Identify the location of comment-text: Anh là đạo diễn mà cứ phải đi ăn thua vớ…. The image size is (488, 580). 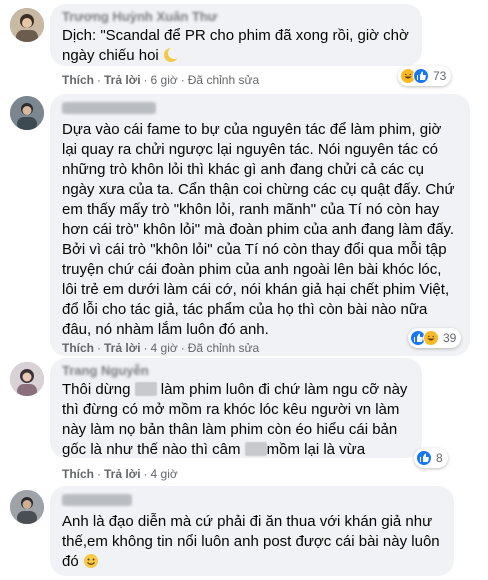
(253, 541).